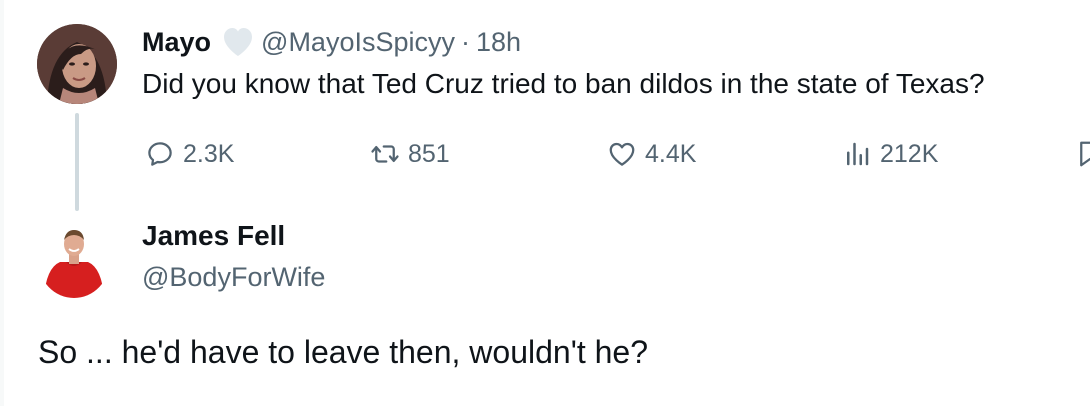 The image size is (1090, 406). I want to click on bookmark-button, so click(1082, 154).